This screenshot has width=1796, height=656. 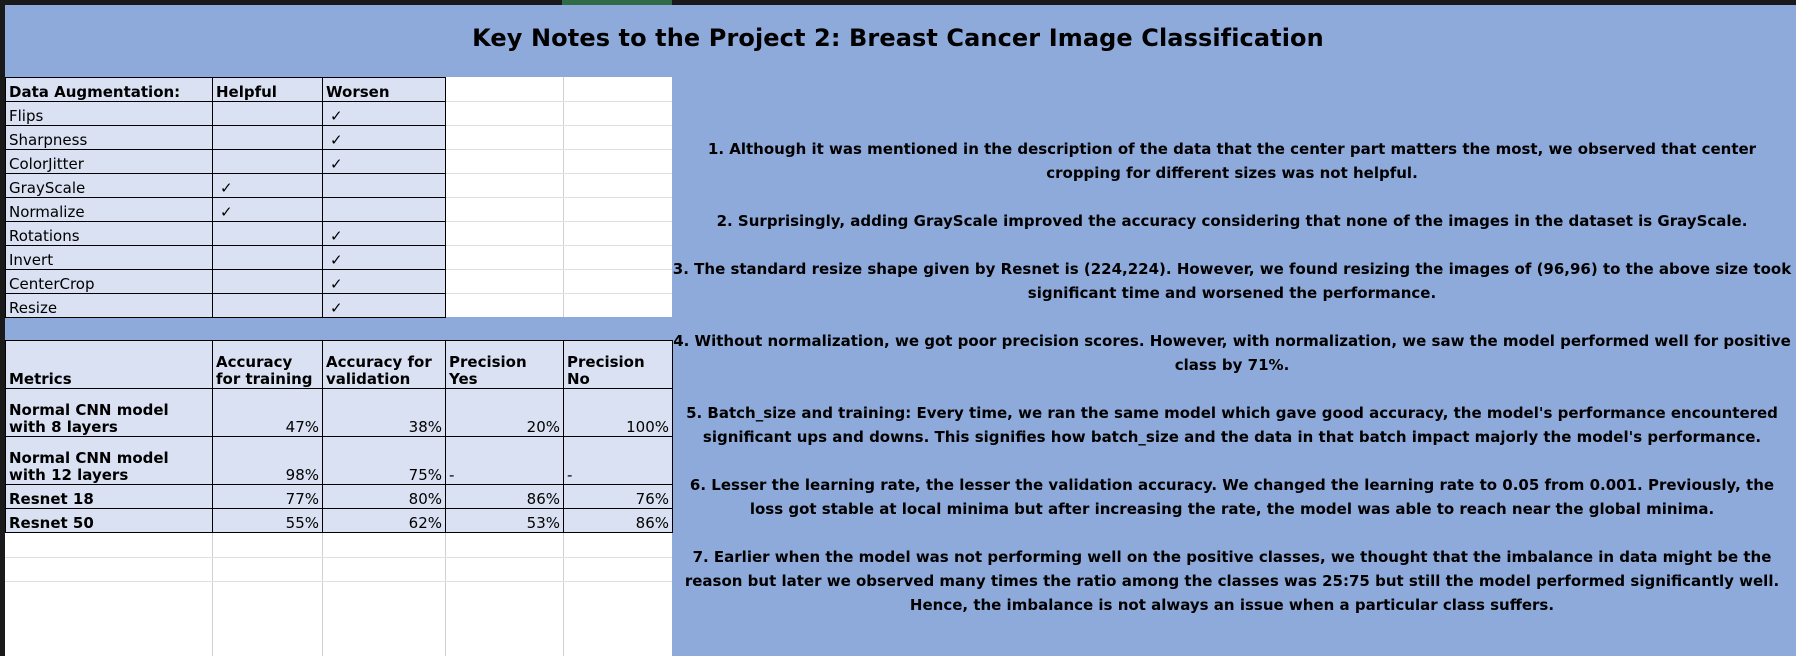 I want to click on header-cell: Precision Yes, so click(x=504, y=364).